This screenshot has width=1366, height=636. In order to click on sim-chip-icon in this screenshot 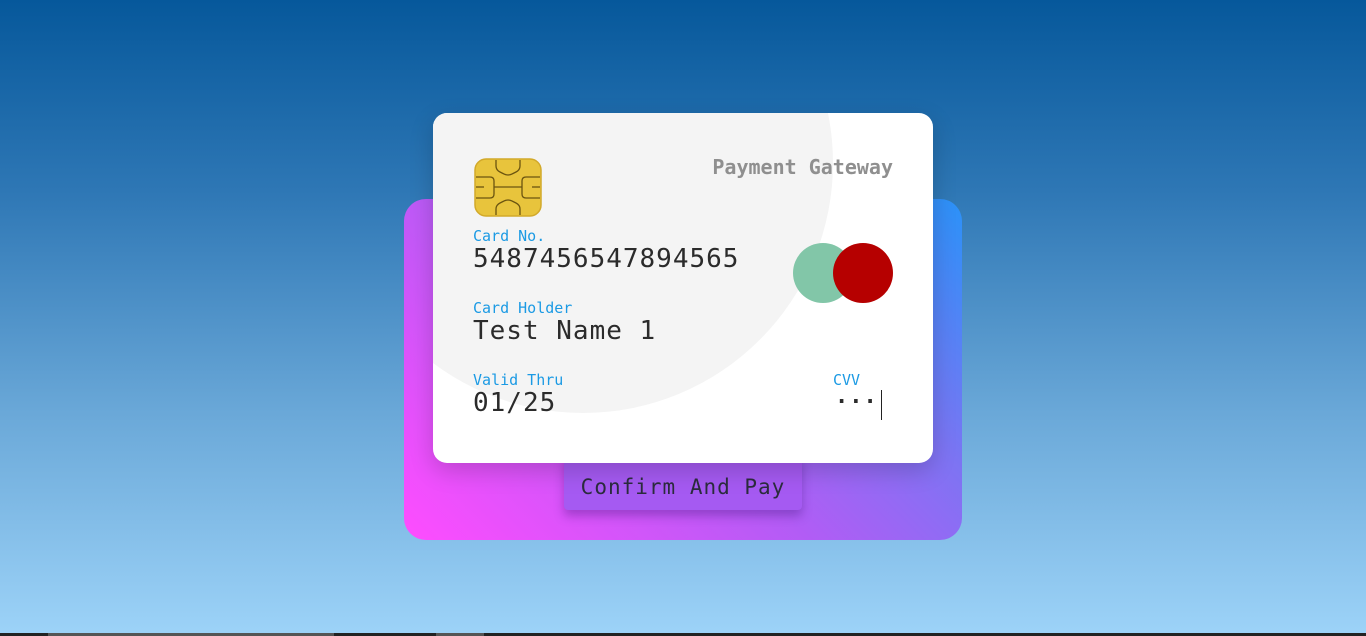, I will do `click(508, 187)`.